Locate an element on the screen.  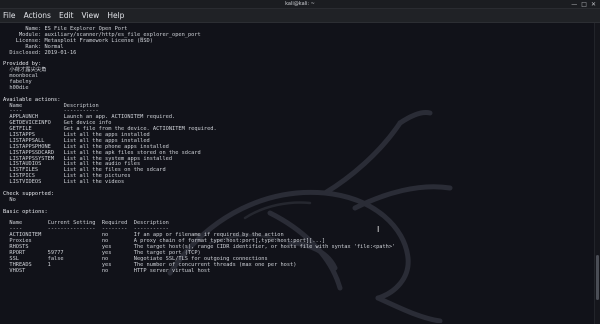
text-cursor-icon: I is located at coordinates (378, 229).